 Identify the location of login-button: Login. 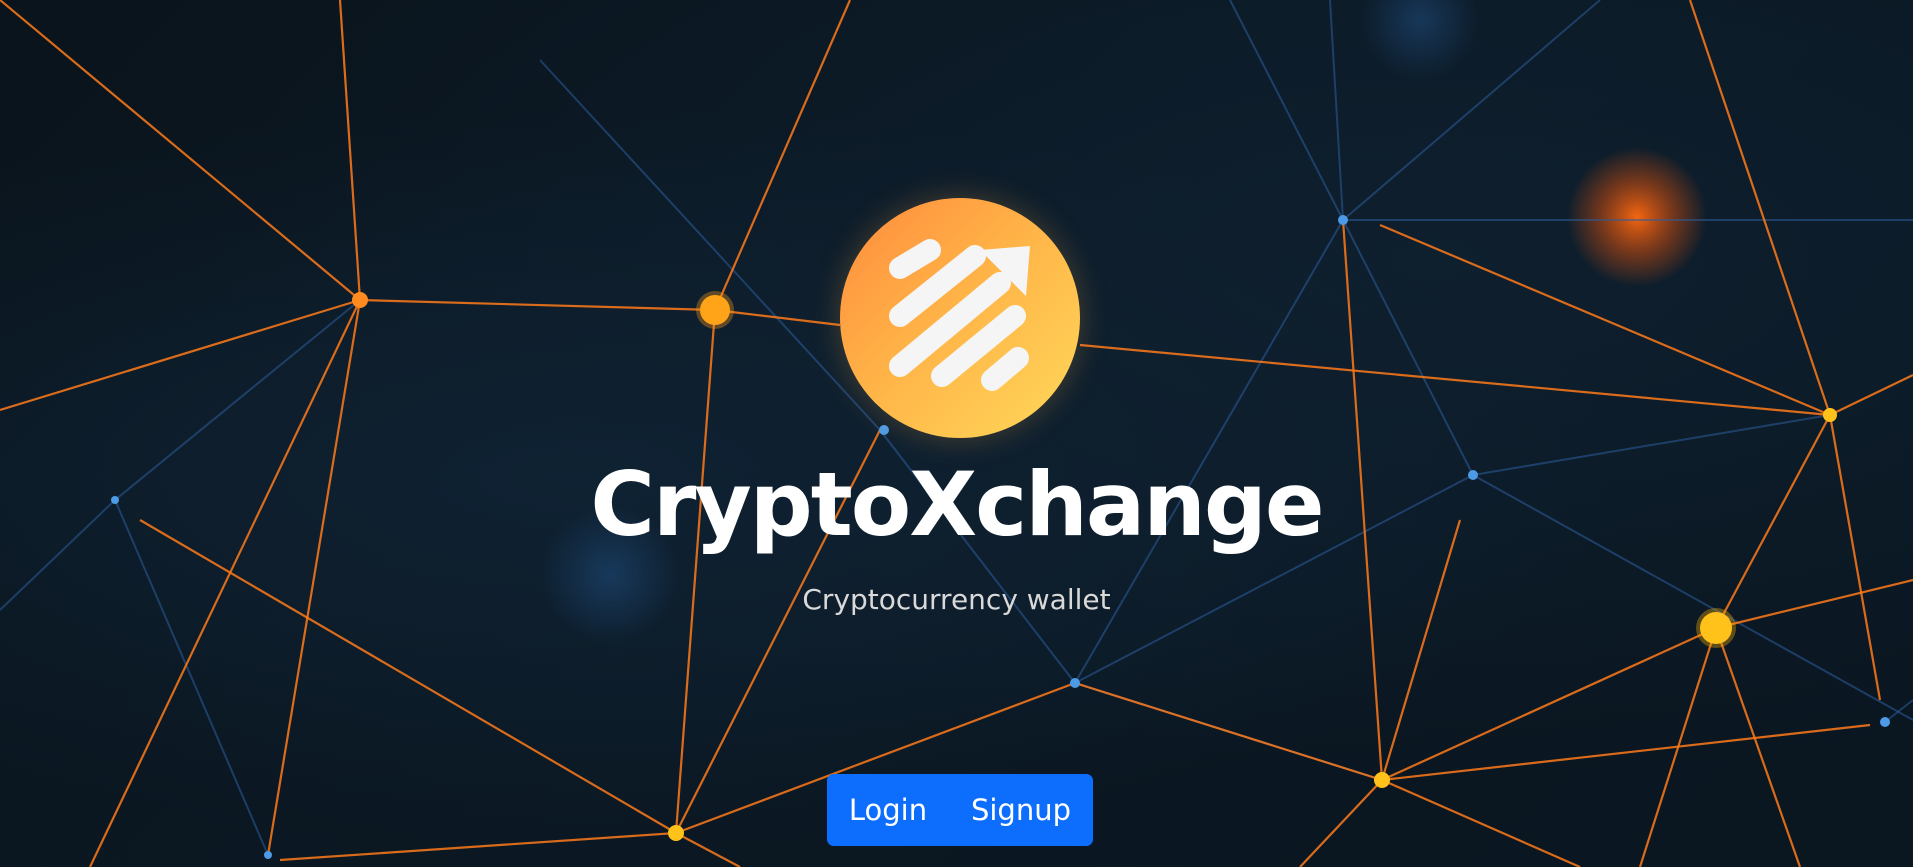
(888, 810).